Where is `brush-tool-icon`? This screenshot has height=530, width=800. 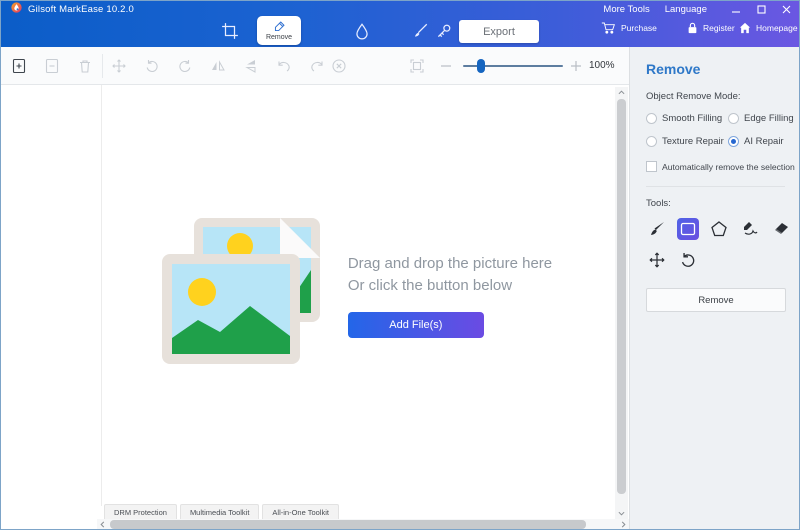 brush-tool-icon is located at coordinates (657, 229).